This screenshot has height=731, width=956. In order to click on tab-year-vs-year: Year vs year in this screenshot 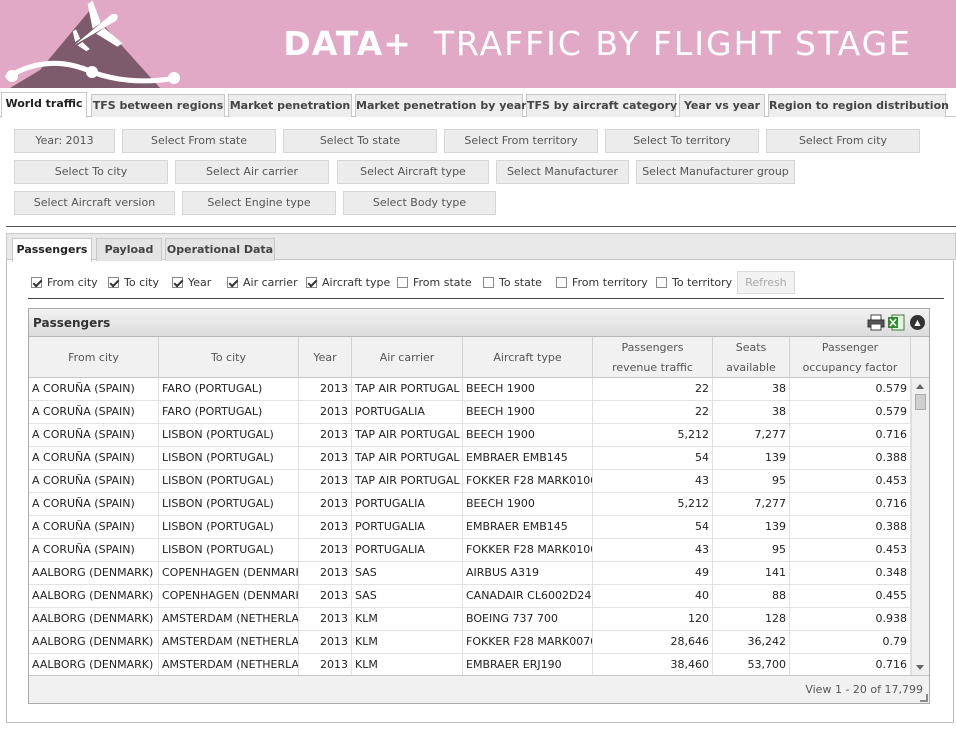, I will do `click(722, 105)`.